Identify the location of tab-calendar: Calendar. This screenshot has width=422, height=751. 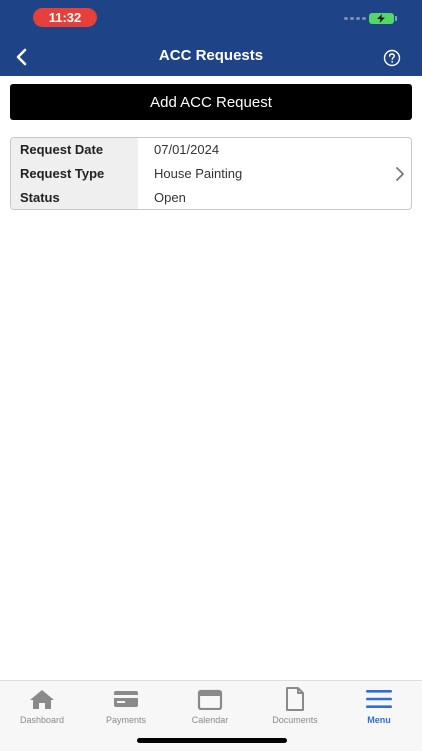
(210, 704).